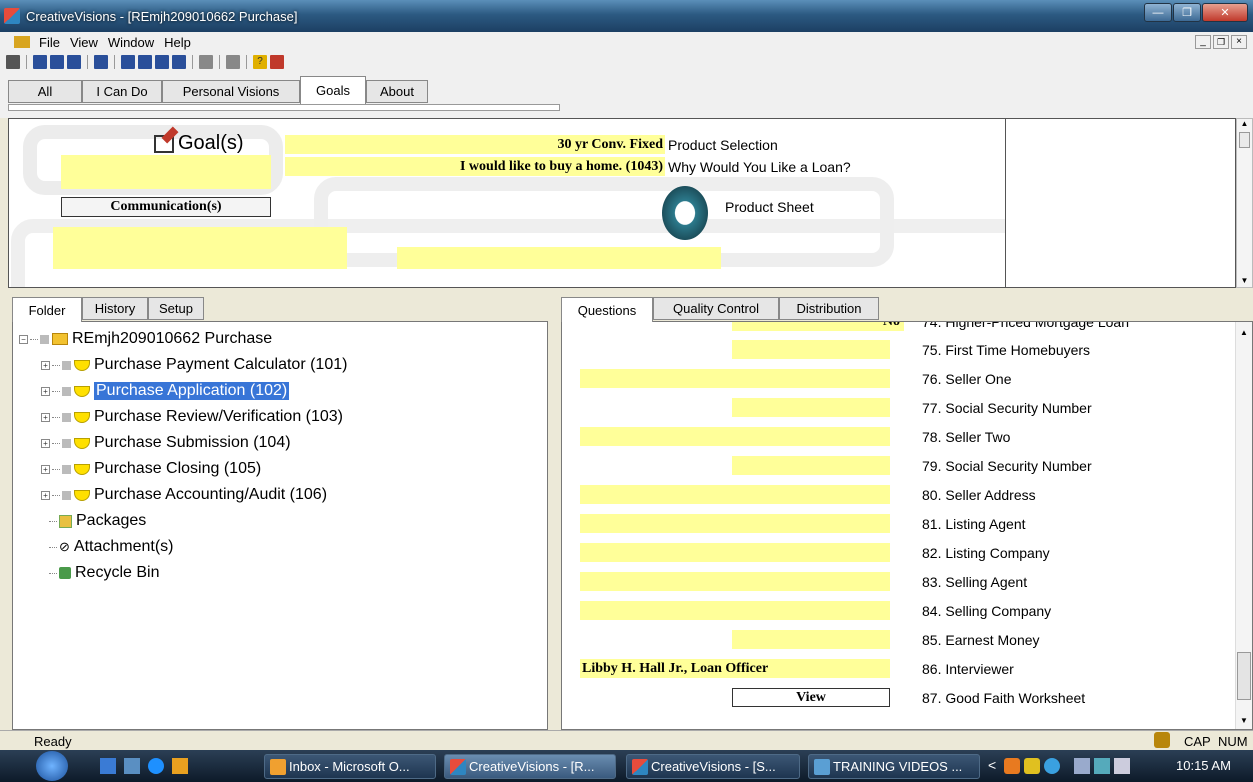 The width and height of the screenshot is (1253, 782). I want to click on tray-expand-icon: <, so click(992, 765).